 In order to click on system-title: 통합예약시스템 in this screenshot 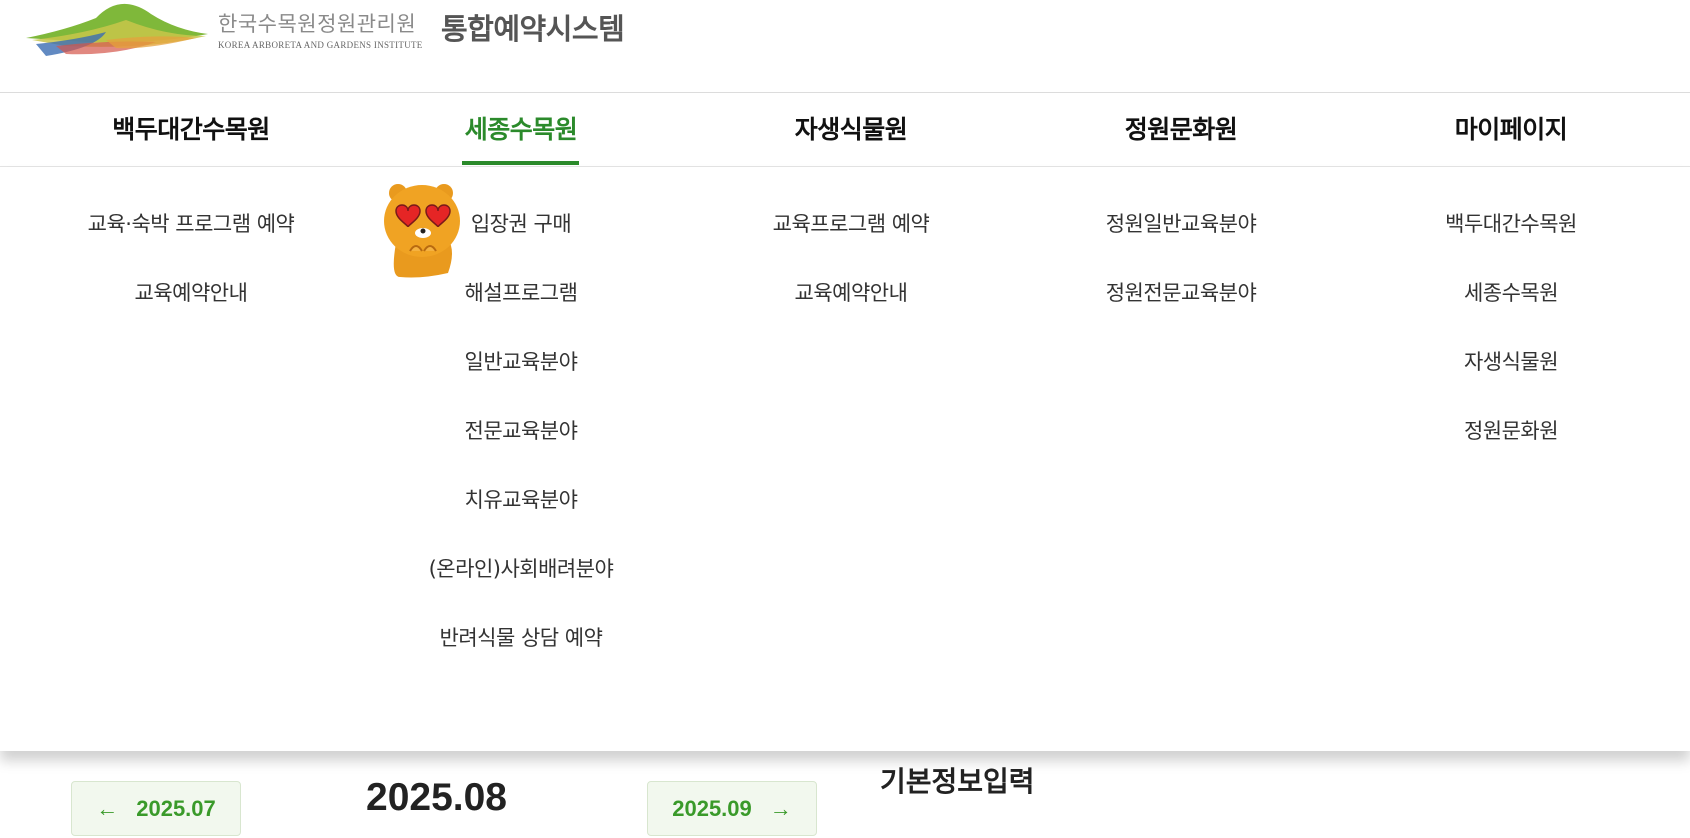, I will do `click(533, 29)`.